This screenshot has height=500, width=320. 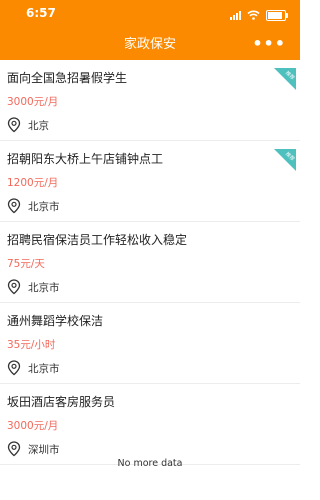 What do you see at coordinates (85, 159) in the screenshot?
I see `job-title: 招朝阳东大桥上午店铺钟点工` at bounding box center [85, 159].